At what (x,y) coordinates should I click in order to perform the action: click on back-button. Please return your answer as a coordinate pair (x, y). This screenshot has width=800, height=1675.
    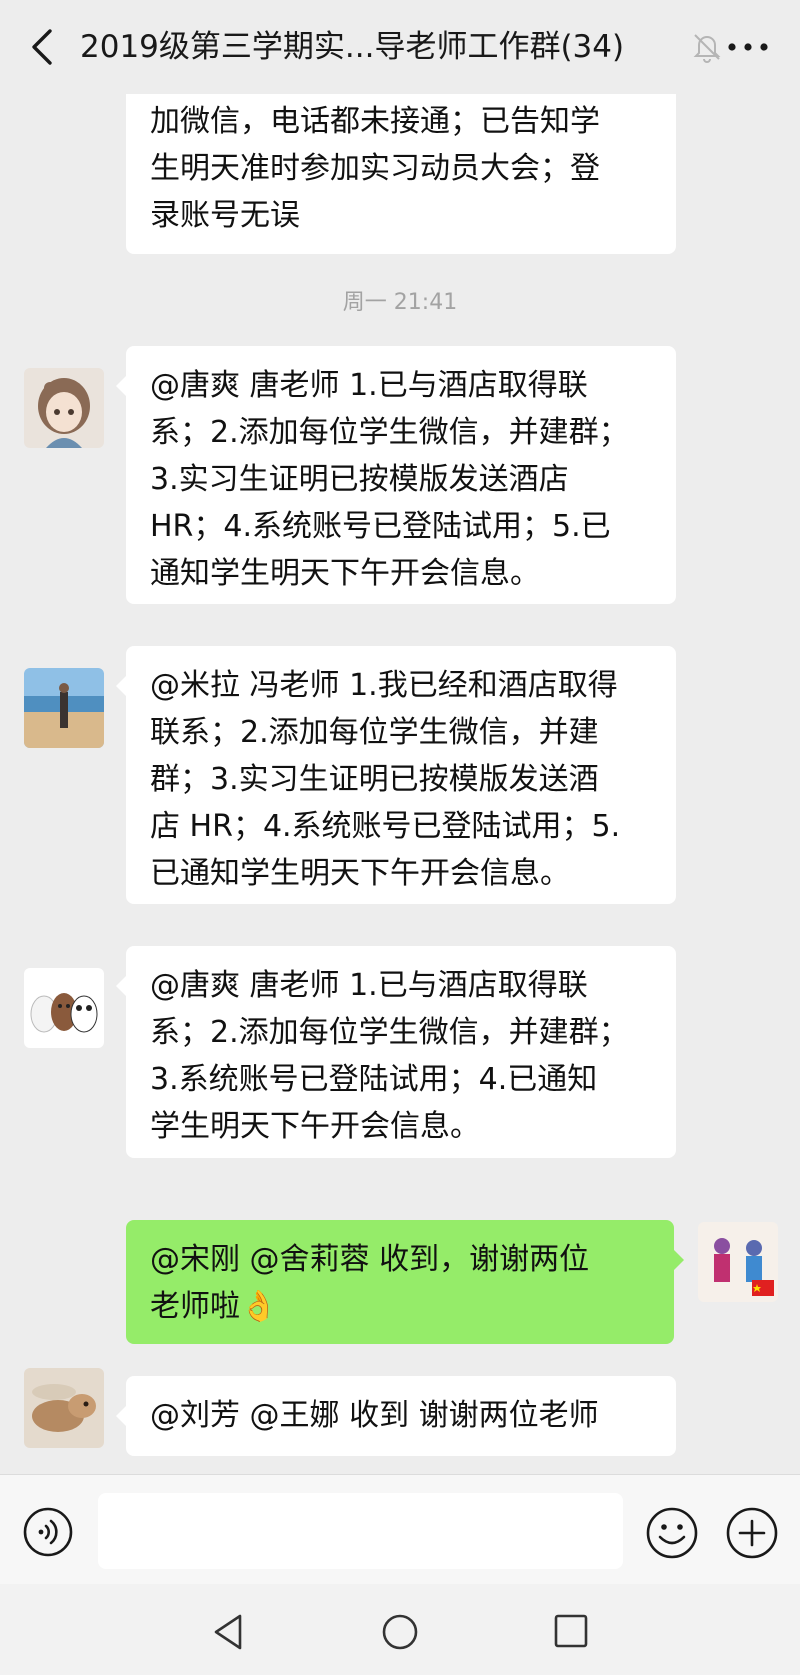
    Looking at the image, I should click on (42, 47).